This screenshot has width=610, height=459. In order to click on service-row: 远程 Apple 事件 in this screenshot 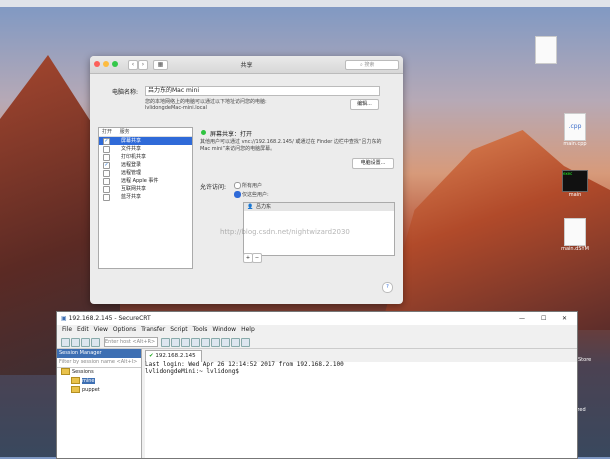, I will do `click(145, 181)`.